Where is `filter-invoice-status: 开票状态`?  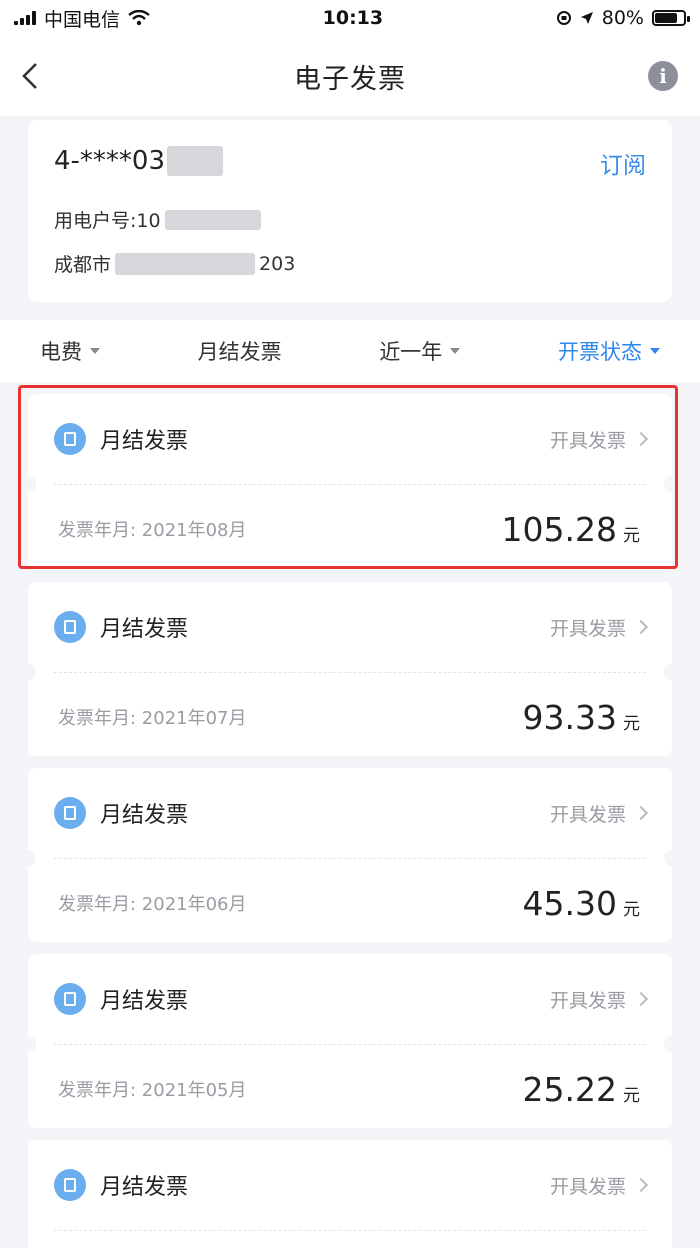
filter-invoice-status: 开票状态 is located at coordinates (609, 351).